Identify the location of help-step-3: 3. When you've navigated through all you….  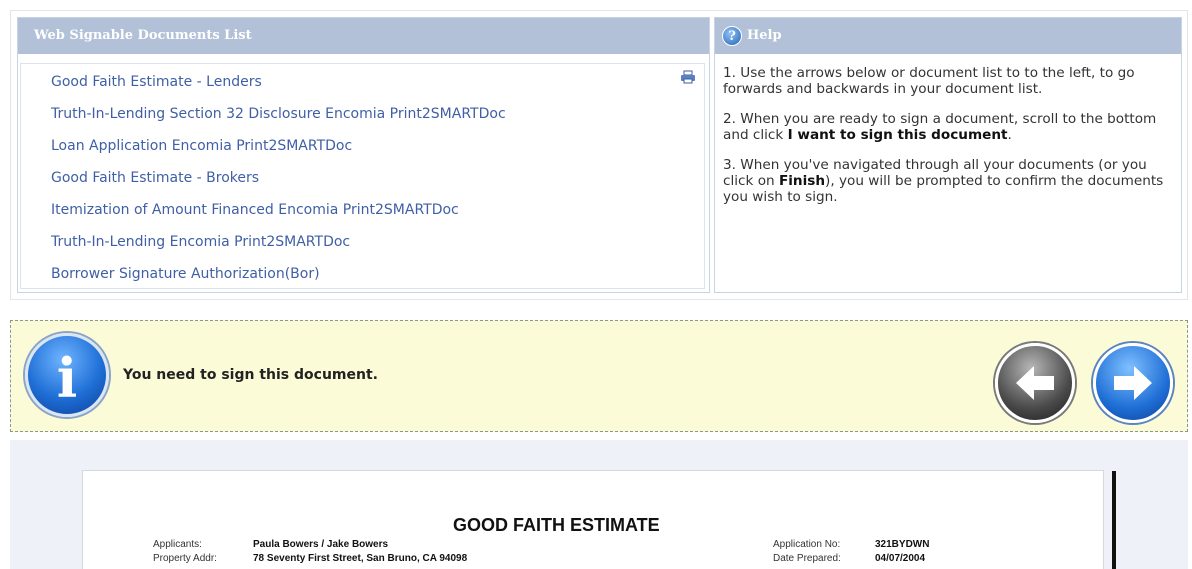
(949, 181).